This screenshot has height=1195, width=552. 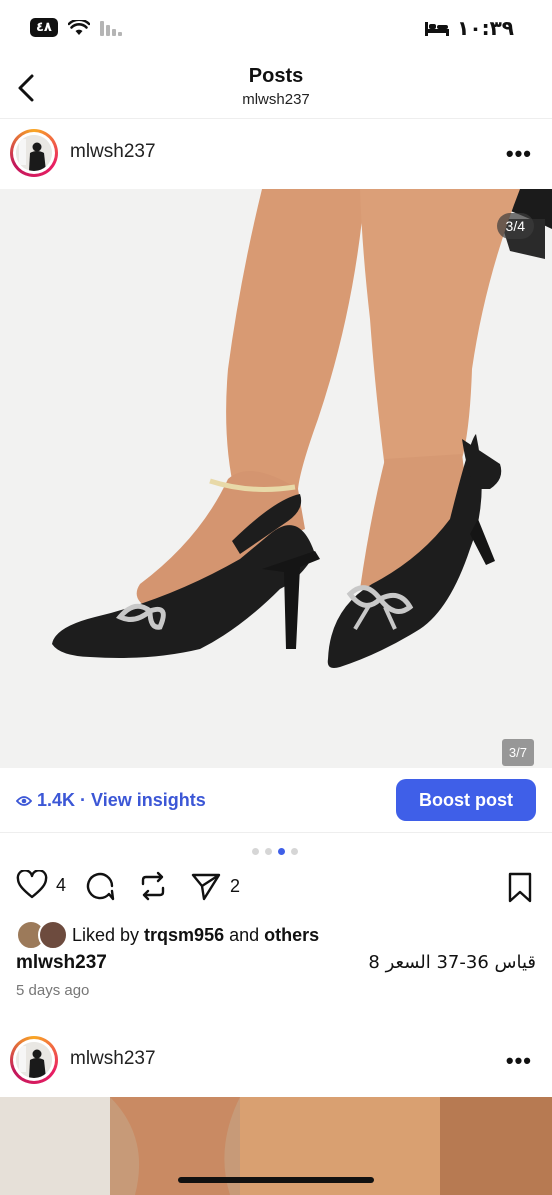 I want to click on post-header: mlwsh237 •••, so click(x=276, y=153).